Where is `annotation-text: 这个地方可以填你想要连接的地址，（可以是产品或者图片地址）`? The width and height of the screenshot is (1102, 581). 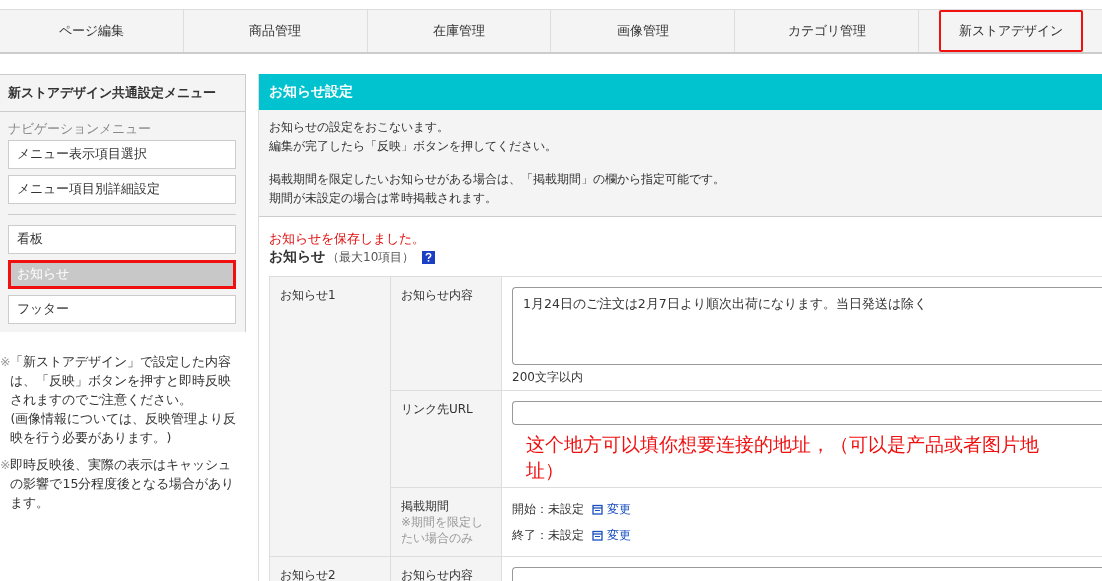
annotation-text: 这个地方可以填你想要连接的地址，（可以是产品或者图片地址） is located at coordinates (783, 457).